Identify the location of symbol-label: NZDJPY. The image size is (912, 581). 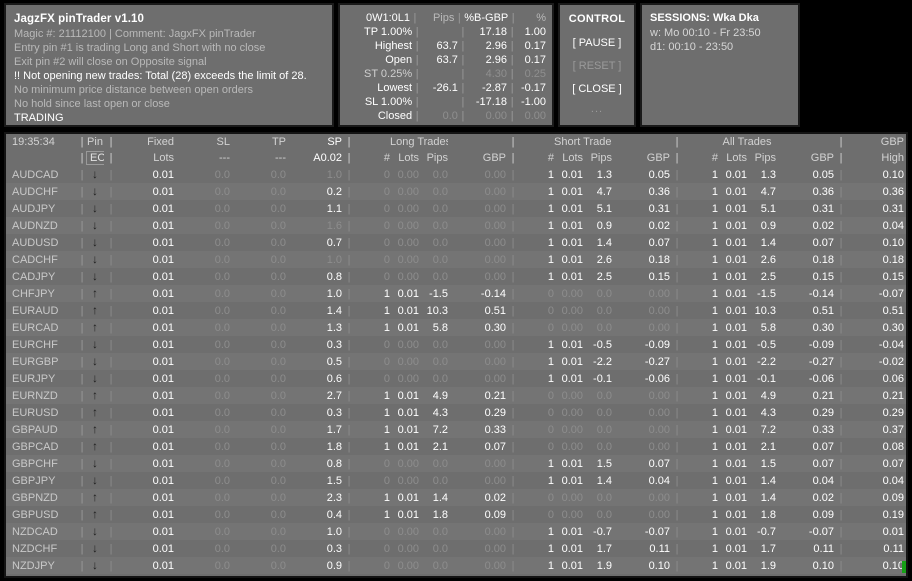
(33, 565).